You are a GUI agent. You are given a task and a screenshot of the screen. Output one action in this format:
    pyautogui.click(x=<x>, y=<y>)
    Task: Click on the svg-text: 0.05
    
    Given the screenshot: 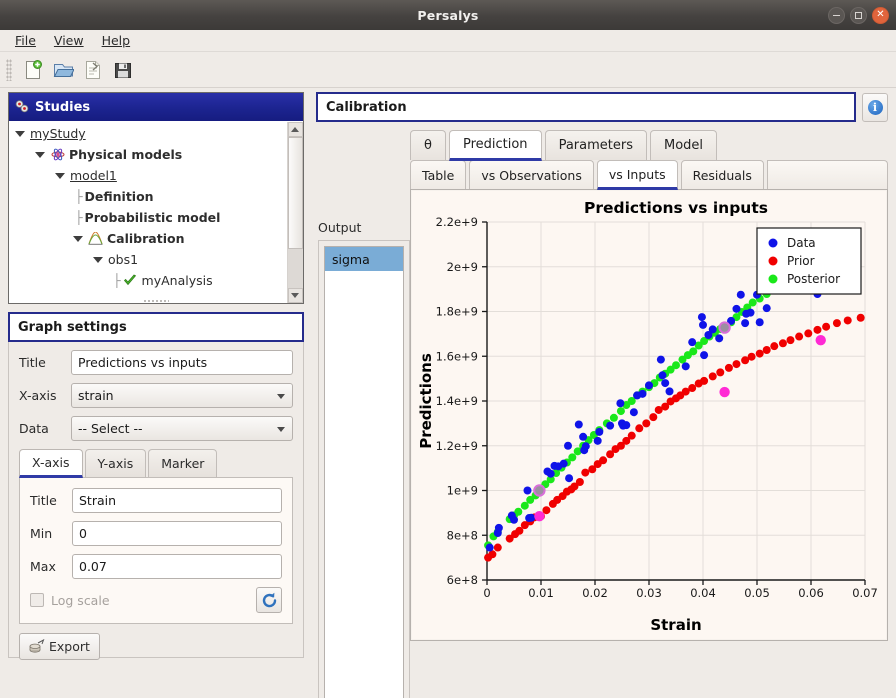 What is the action you would take?
    pyautogui.click(x=757, y=593)
    